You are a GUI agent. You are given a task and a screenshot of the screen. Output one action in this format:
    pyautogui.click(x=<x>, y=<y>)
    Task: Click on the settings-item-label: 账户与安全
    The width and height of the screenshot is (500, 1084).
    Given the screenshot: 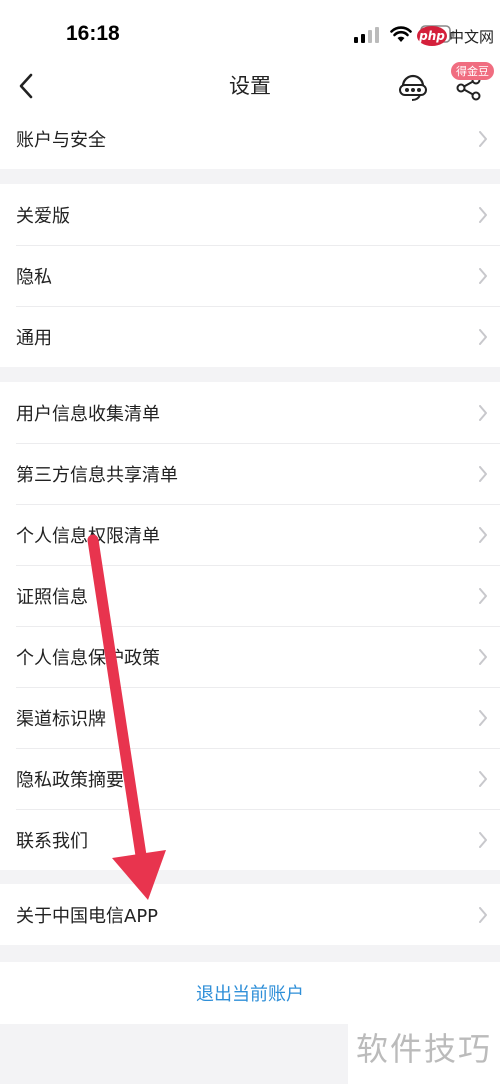 What is the action you would take?
    pyautogui.click(x=61, y=140)
    